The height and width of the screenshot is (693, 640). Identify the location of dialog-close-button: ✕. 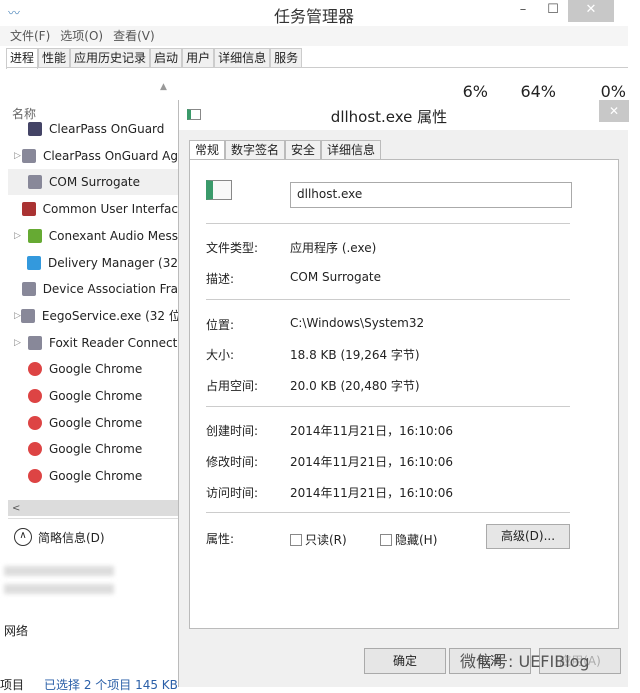
(614, 111).